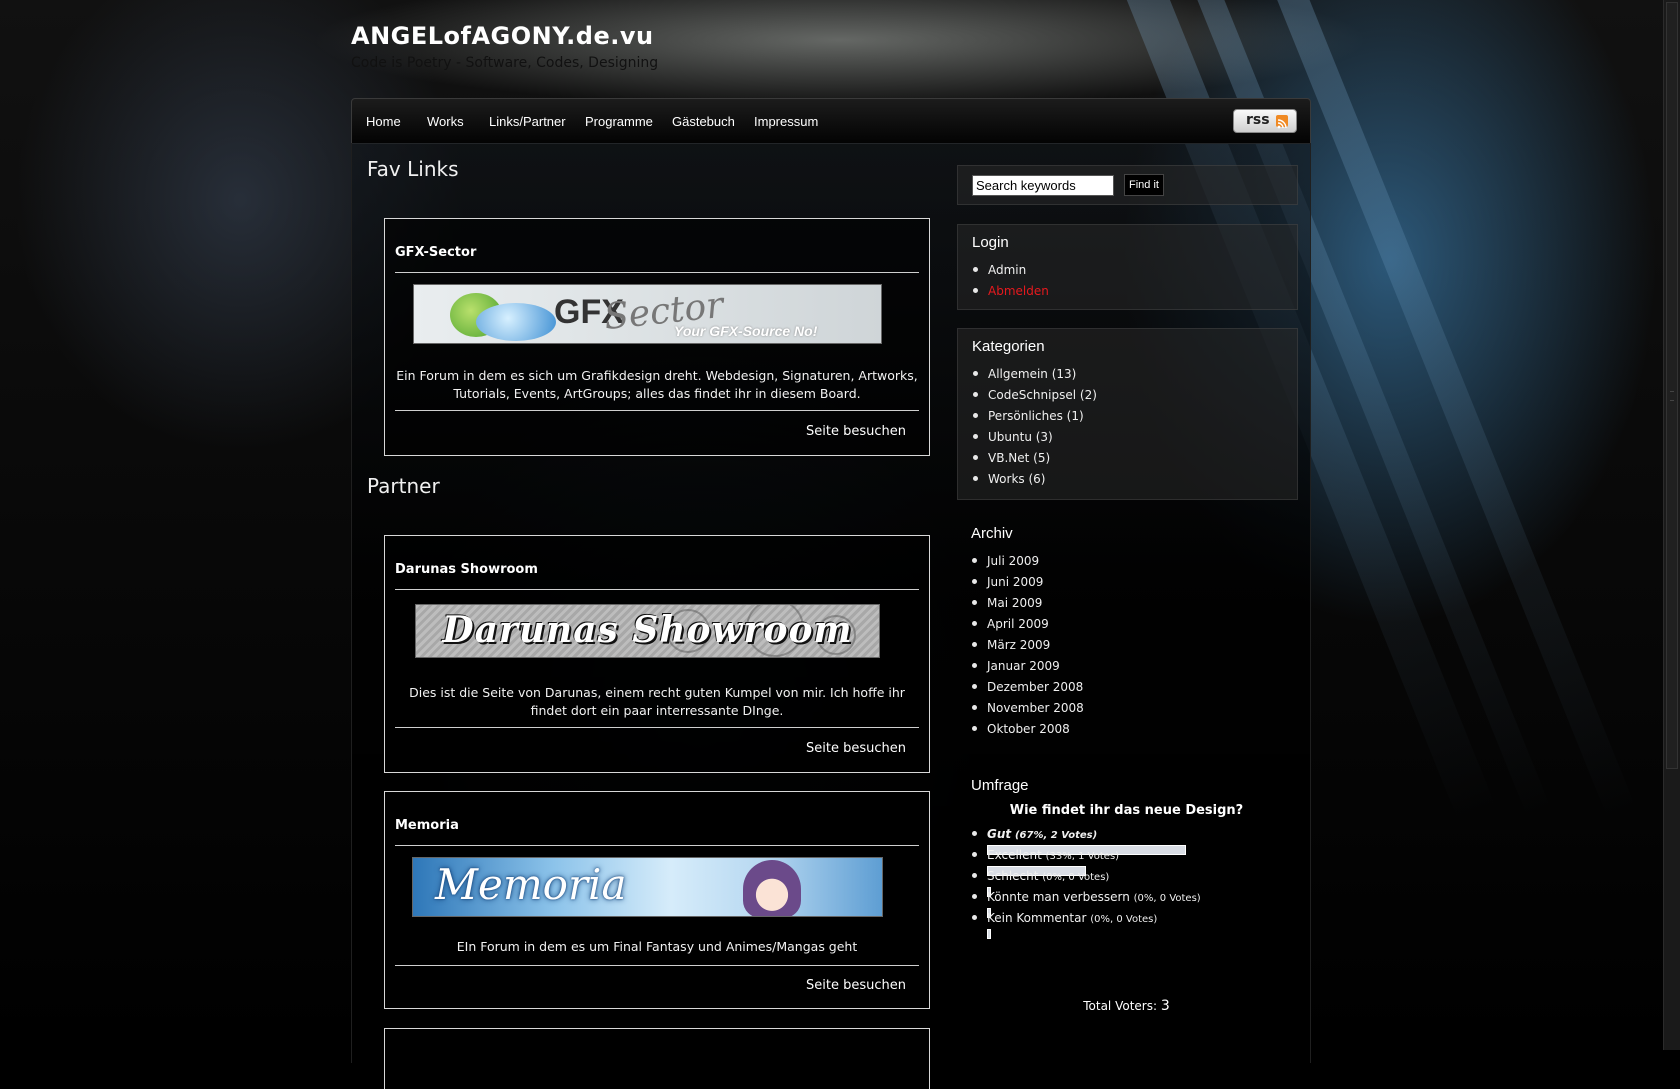  Describe the element at coordinates (1082, 856) in the screenshot. I see `poll-option-stats: (33%, 1 Votes)` at that location.